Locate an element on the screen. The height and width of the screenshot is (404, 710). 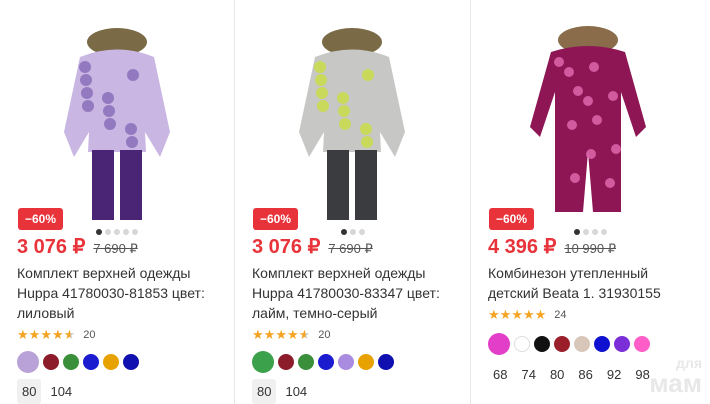
price-row: 3 076 ₽ 7 690 ₽ is located at coordinates (77, 246).